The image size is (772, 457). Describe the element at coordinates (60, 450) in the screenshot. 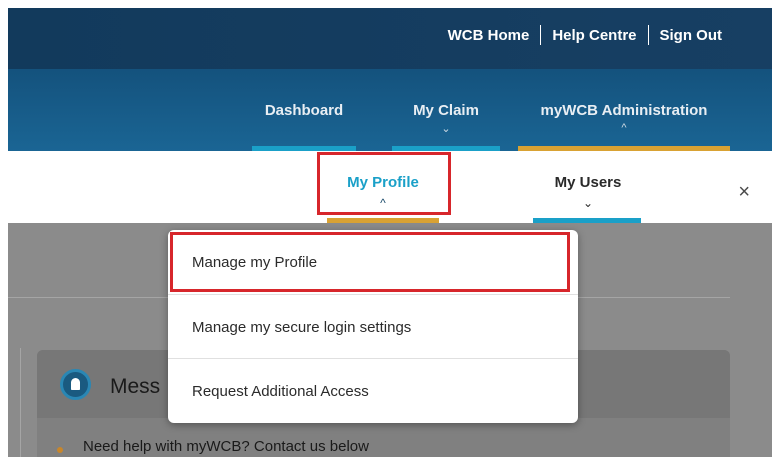

I see `bullet-icon` at that location.